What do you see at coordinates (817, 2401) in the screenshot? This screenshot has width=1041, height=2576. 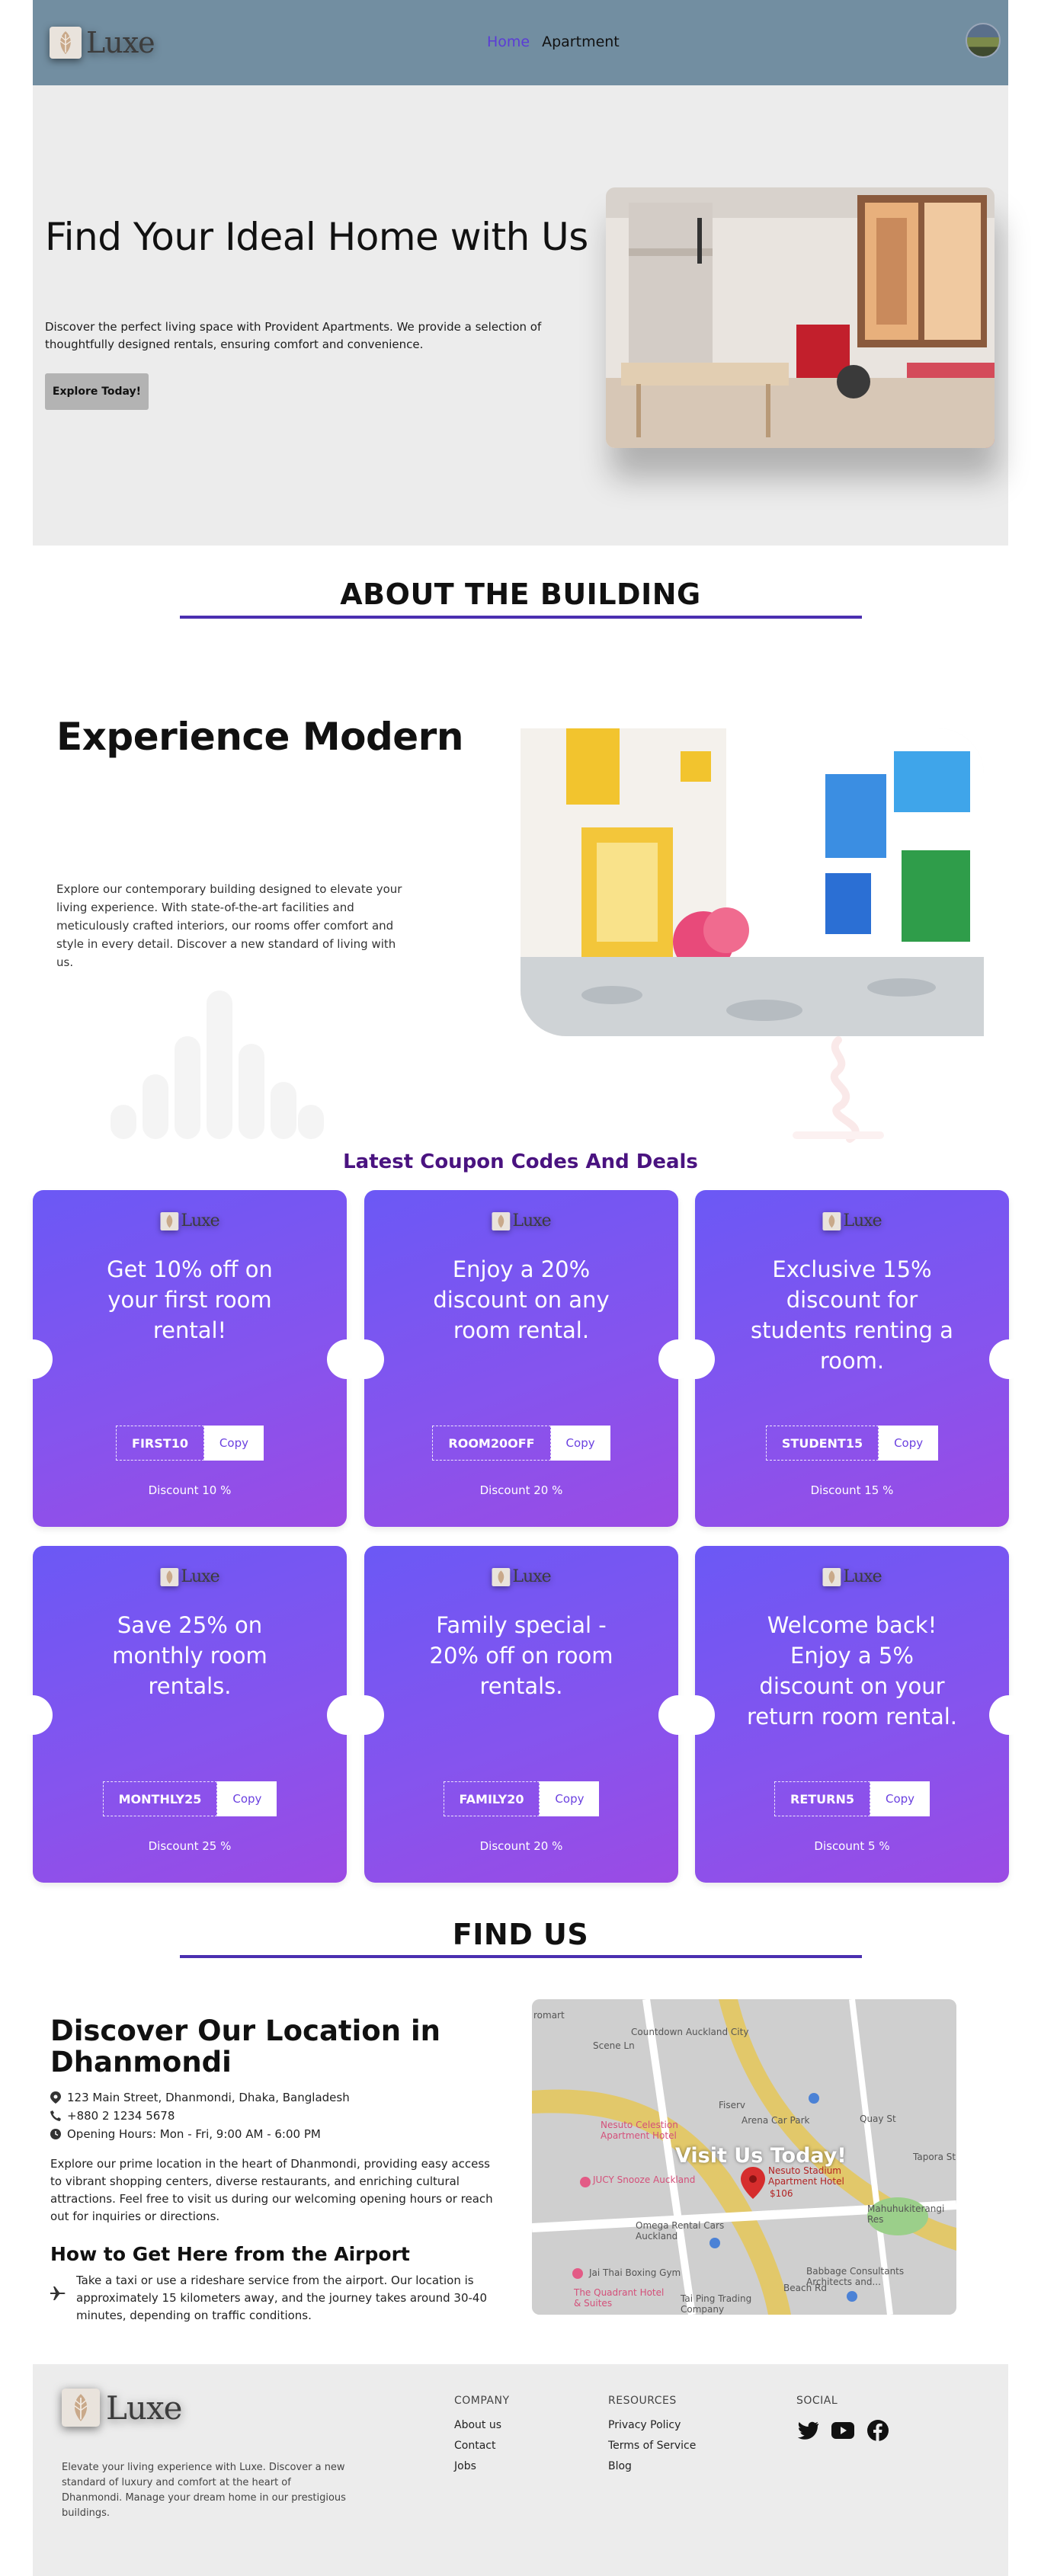 I see `footer-social-heading: SOCIAL` at bounding box center [817, 2401].